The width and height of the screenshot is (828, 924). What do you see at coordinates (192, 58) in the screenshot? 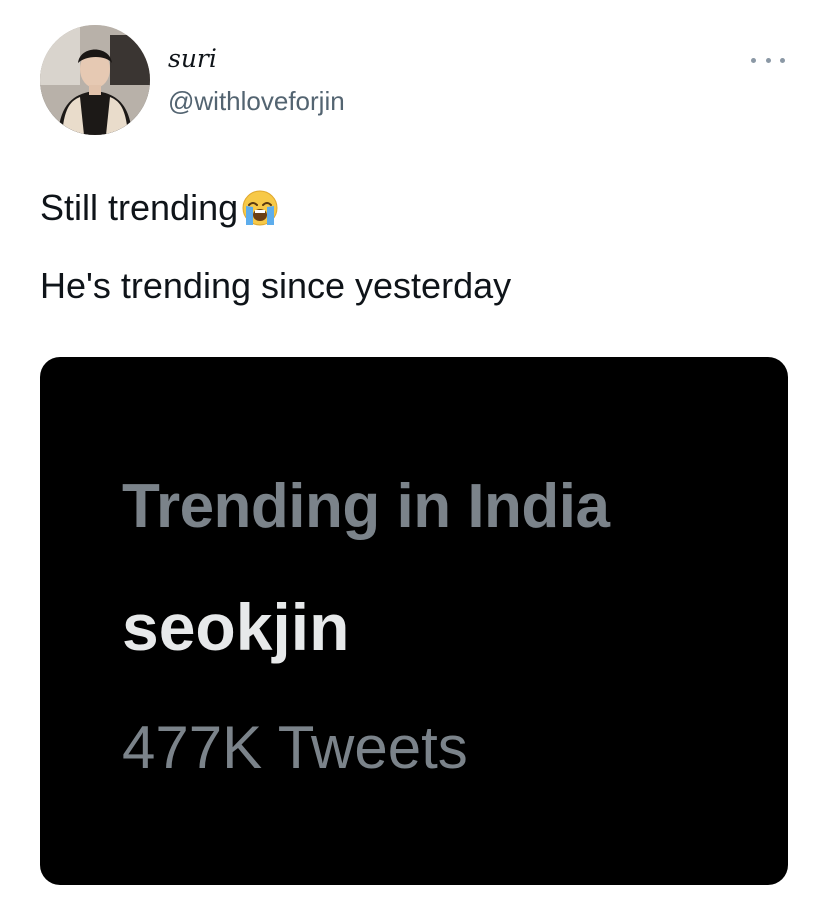
I see `display-name: suri` at bounding box center [192, 58].